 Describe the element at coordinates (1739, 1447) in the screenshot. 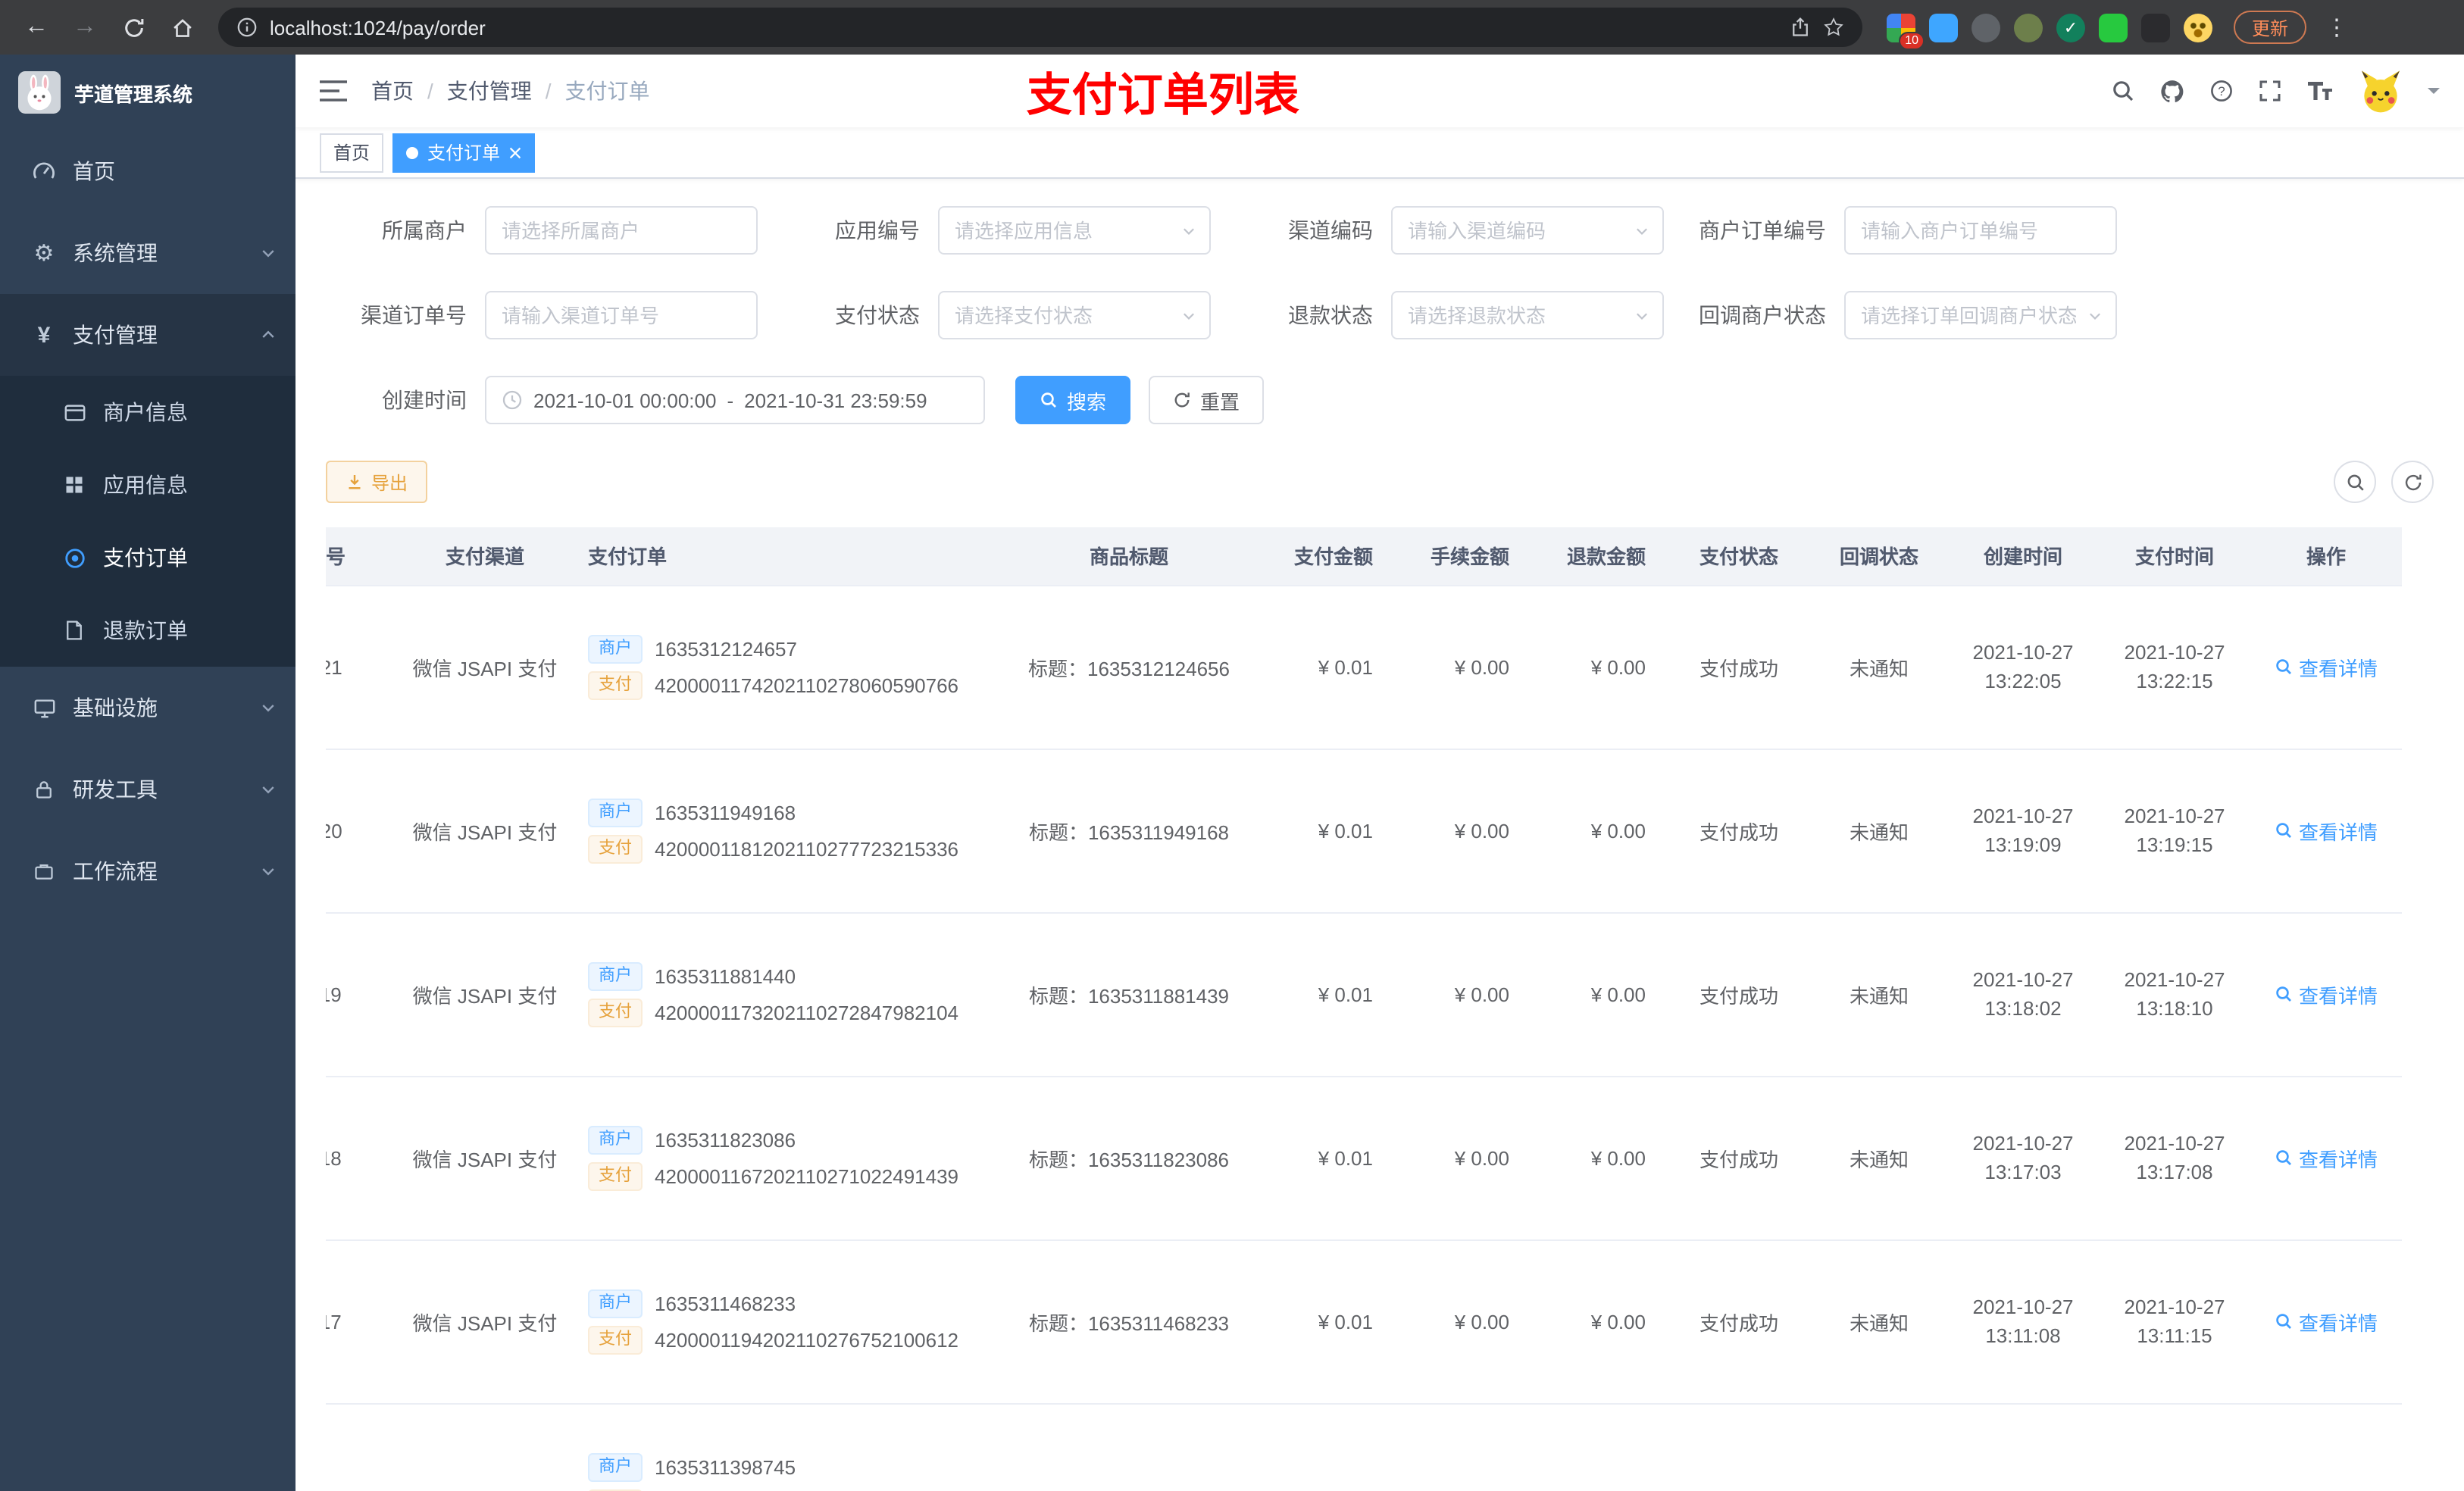

I see `pay-status` at that location.